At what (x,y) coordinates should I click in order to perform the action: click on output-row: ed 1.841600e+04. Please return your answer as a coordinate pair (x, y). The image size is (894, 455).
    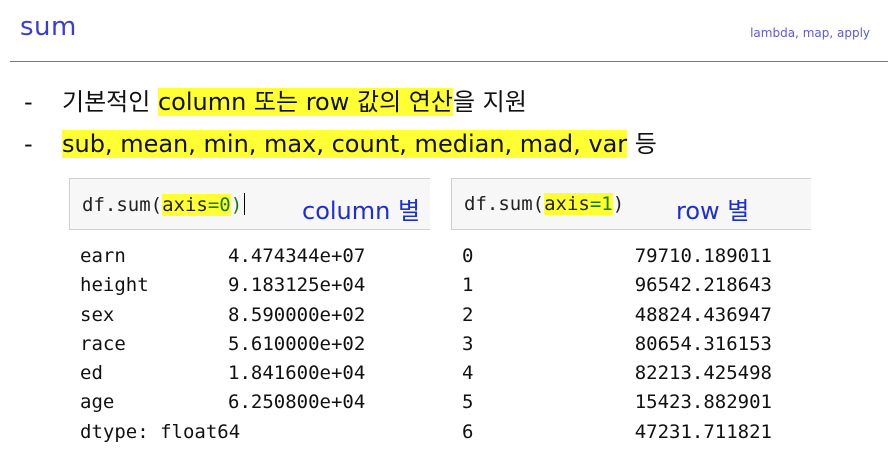
    Looking at the image, I should click on (244, 373).